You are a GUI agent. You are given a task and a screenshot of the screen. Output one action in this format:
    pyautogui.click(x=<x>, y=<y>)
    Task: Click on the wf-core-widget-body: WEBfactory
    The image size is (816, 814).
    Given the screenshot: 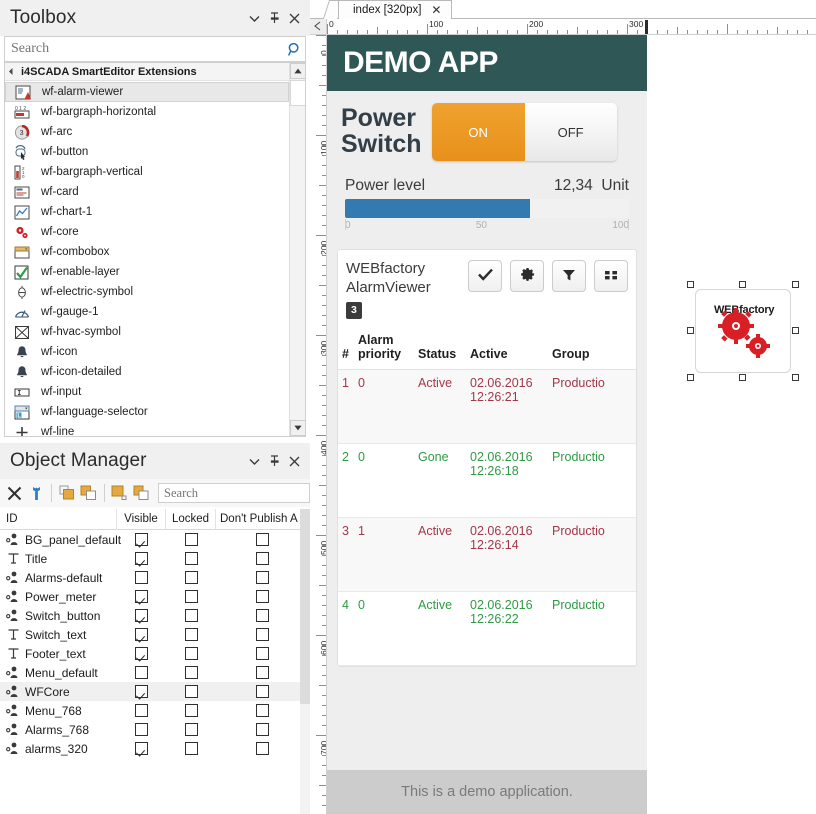 What is the action you would take?
    pyautogui.click(x=743, y=331)
    